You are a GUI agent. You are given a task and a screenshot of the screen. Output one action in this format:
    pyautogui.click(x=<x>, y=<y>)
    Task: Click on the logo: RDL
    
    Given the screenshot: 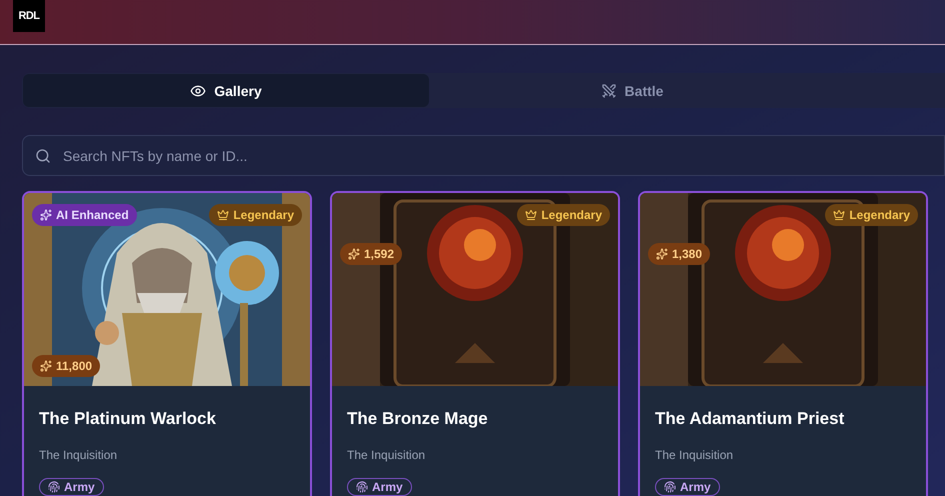 What is the action you would take?
    pyautogui.click(x=29, y=16)
    